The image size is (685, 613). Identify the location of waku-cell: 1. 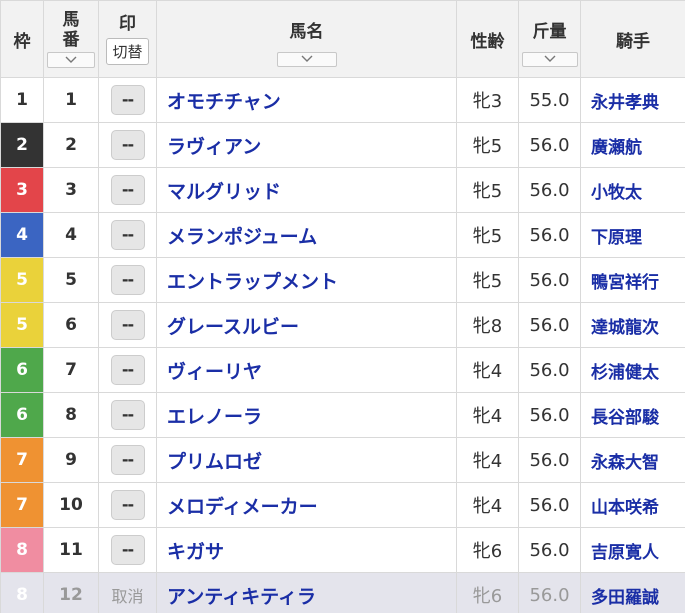
(22, 100).